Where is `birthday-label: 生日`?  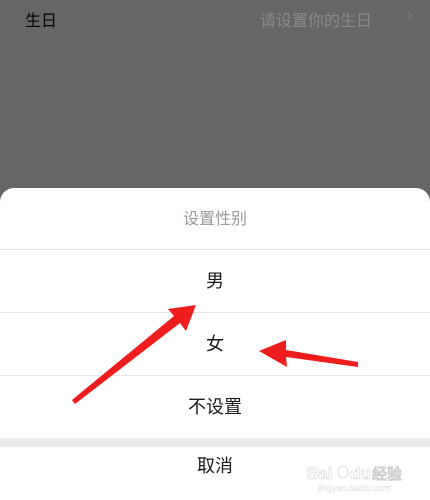 birthday-label: 生日 is located at coordinates (41, 20).